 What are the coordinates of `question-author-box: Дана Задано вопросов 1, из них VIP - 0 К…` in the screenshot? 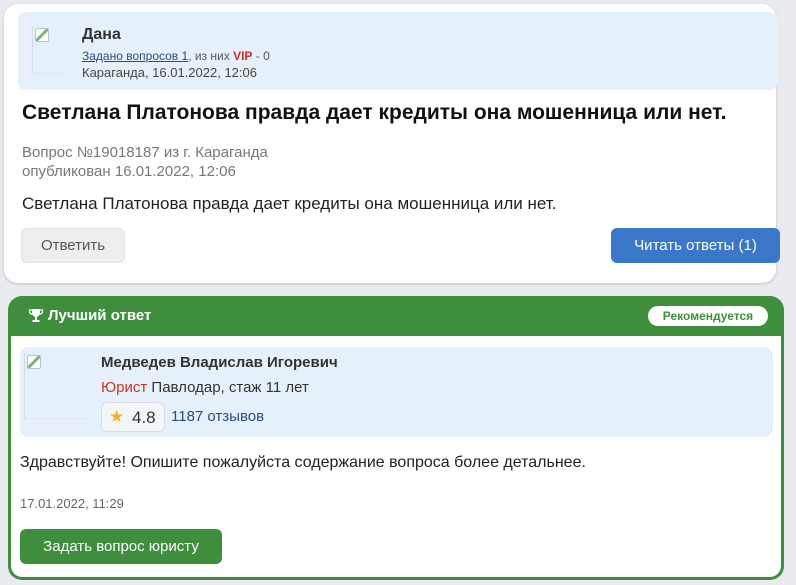 It's located at (398, 51).